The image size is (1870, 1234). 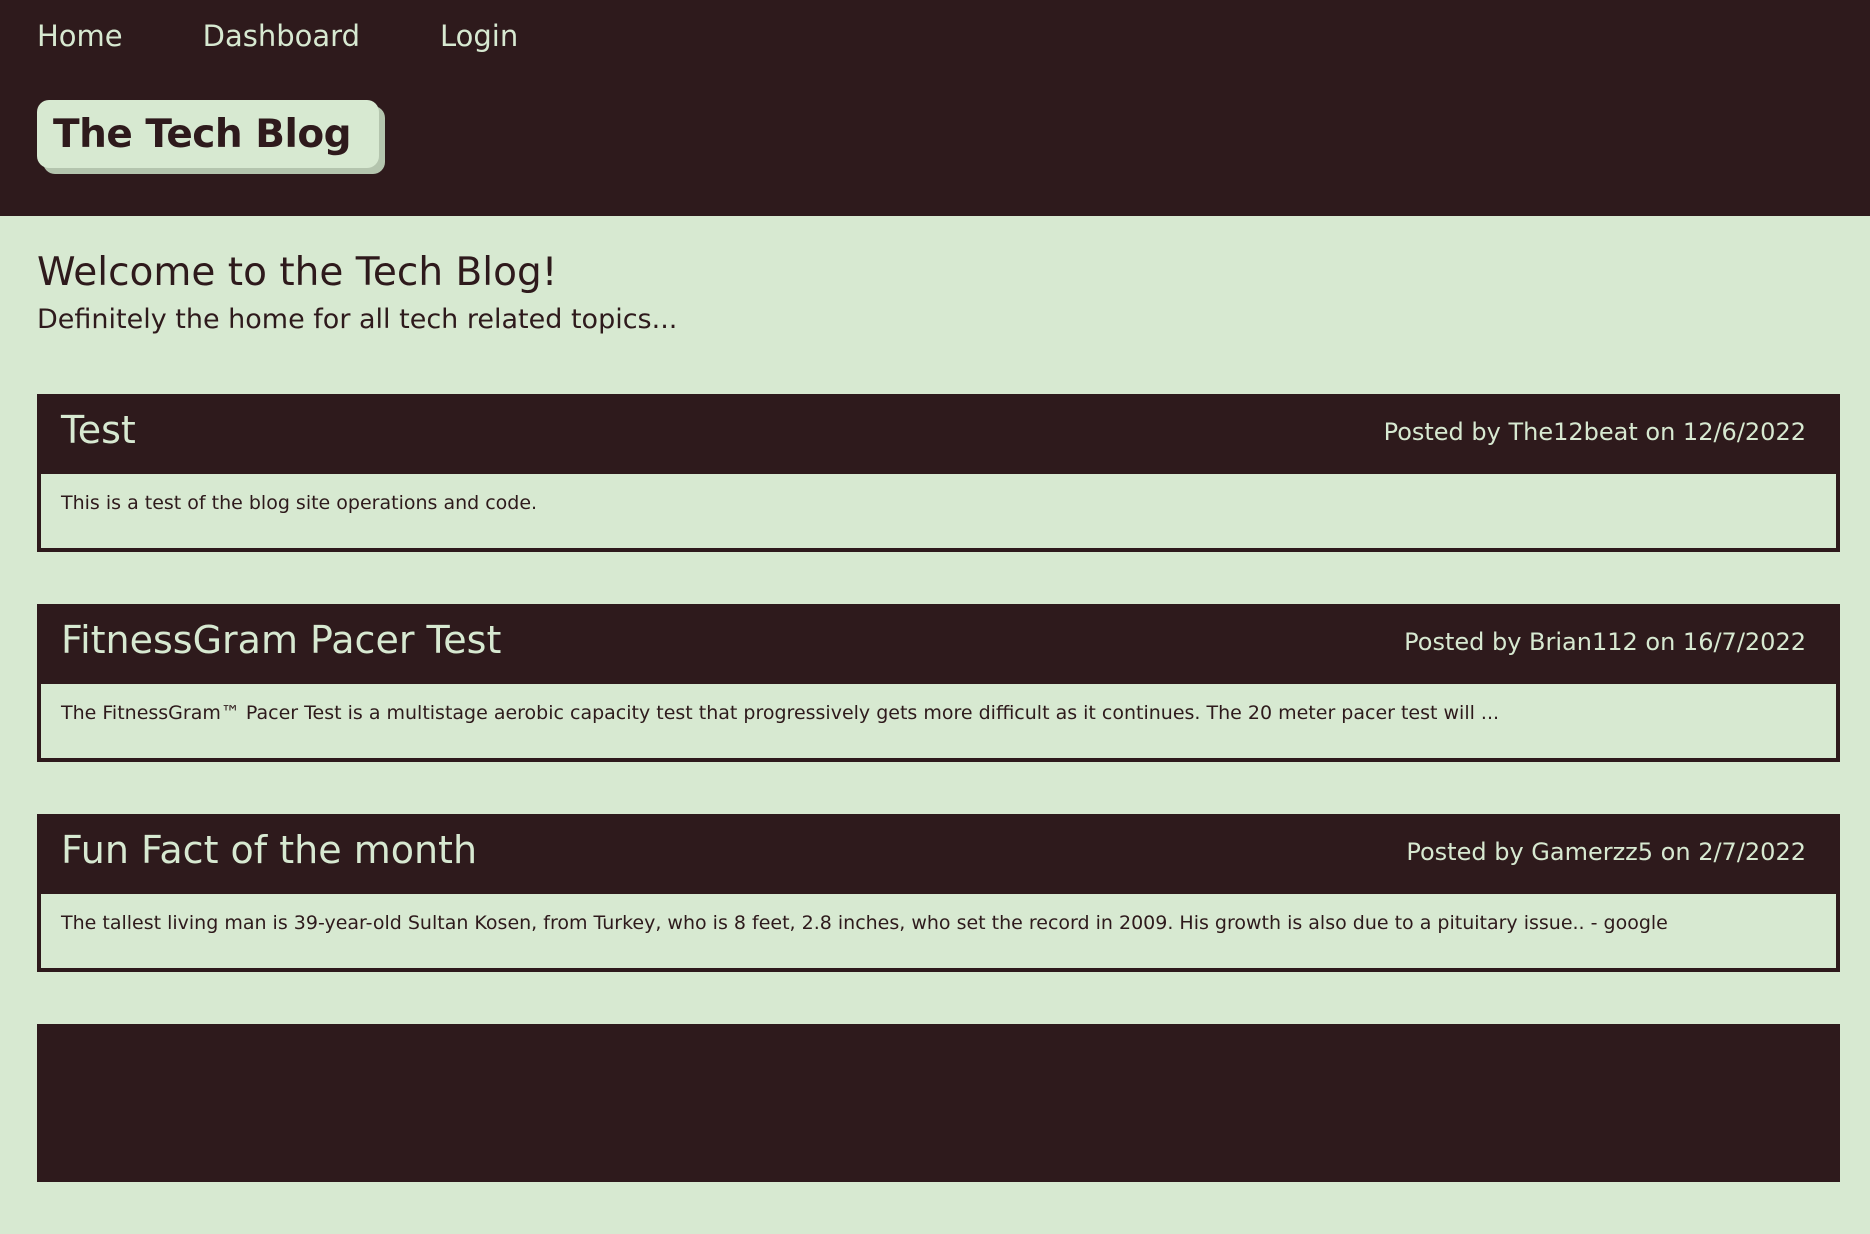 I want to click on post-meta: Posted by Gamerzz5 on 2/7/2022, so click(x=1606, y=852).